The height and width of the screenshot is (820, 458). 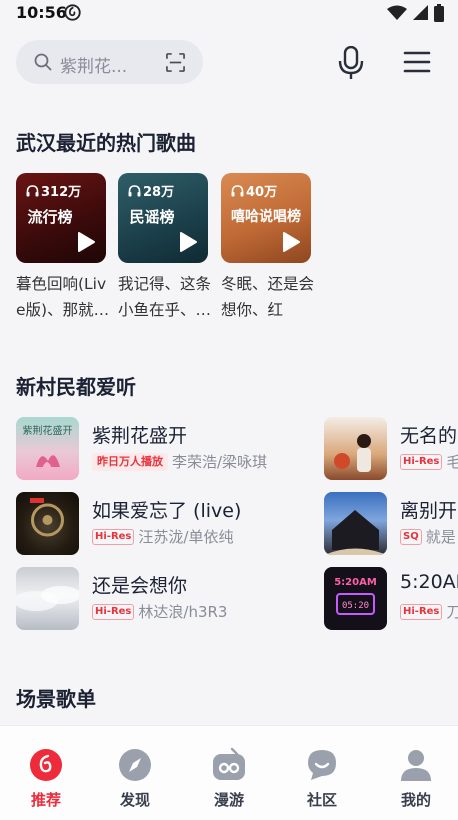 I want to click on song-cover: 紫荆花盛开, so click(x=47, y=448).